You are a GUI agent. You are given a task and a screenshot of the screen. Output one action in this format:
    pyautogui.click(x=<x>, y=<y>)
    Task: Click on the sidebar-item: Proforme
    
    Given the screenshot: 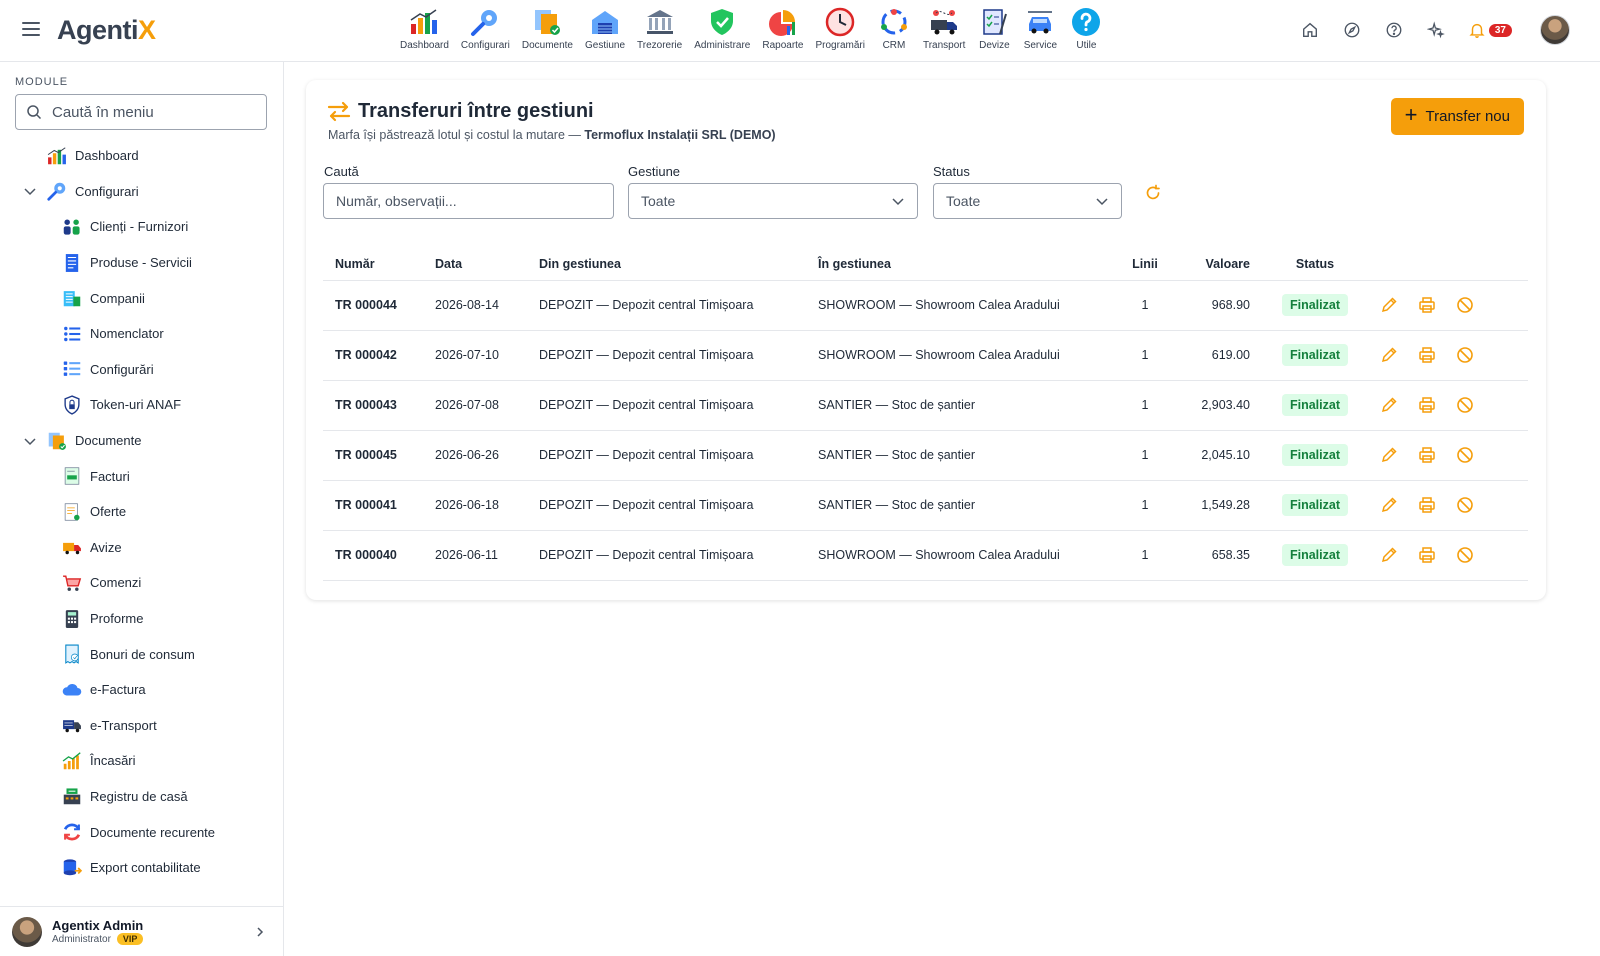 What is the action you would take?
    pyautogui.click(x=141, y=619)
    